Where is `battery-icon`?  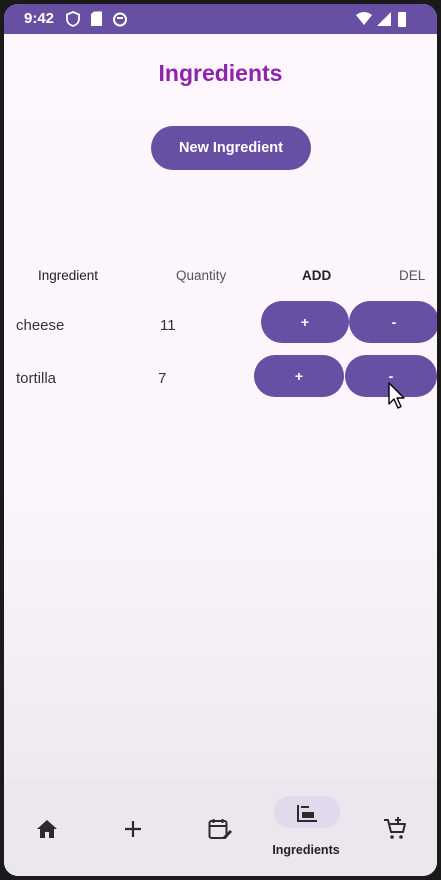
battery-icon is located at coordinates (402, 19).